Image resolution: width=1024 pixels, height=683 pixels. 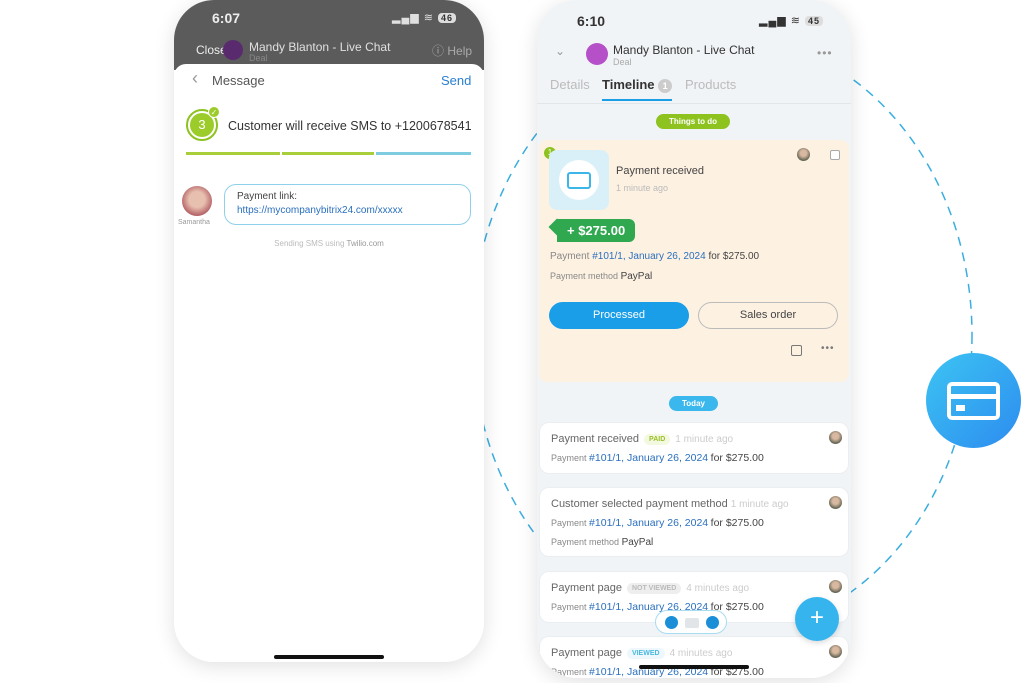 What do you see at coordinates (817, 619) in the screenshot?
I see `add-fab-button: +` at bounding box center [817, 619].